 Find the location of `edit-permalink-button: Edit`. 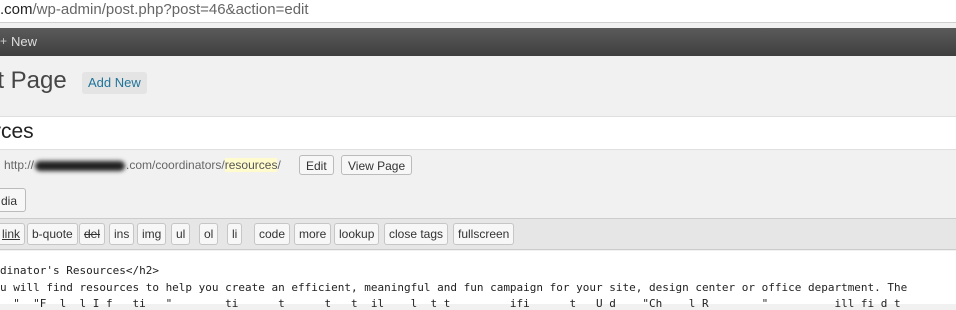

edit-permalink-button: Edit is located at coordinates (316, 165).